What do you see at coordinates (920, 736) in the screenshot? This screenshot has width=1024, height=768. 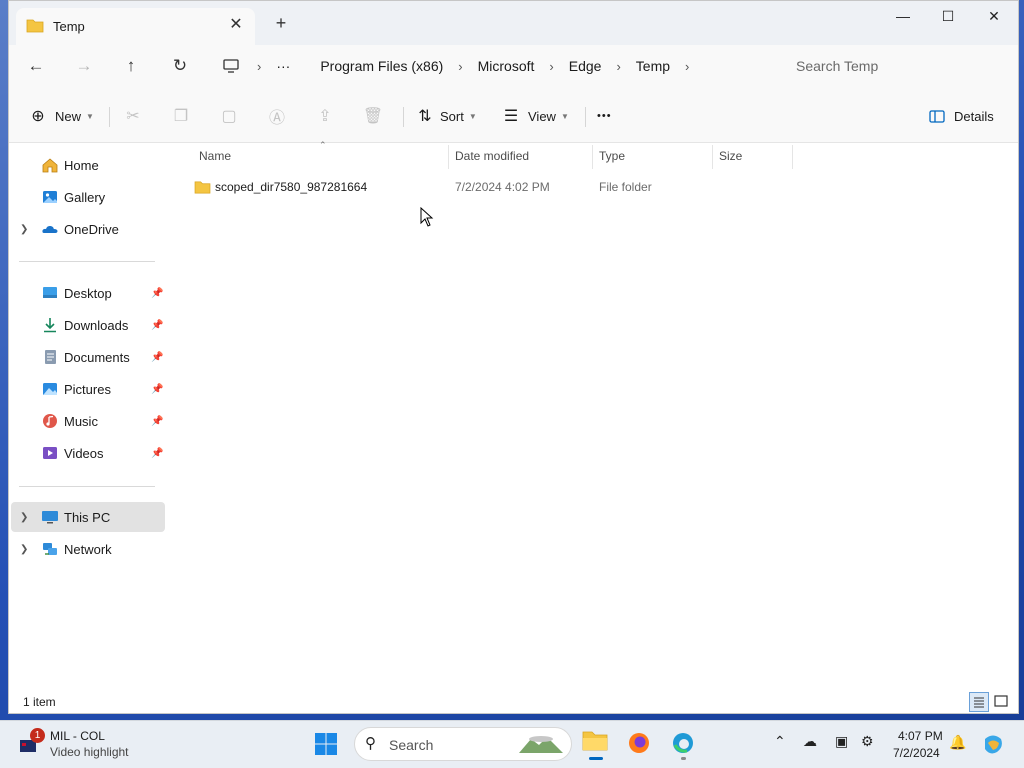 I see `clock-time: 4:07 PM` at bounding box center [920, 736].